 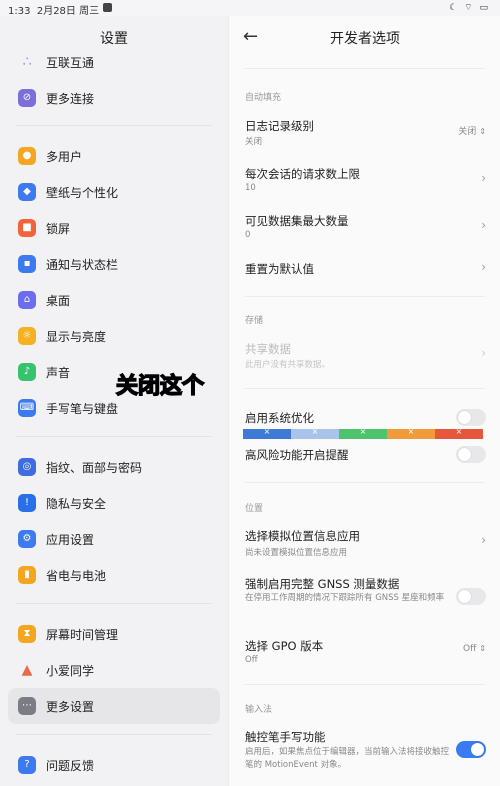 I want to click on sidebar-item-label: 通知与状态栏, so click(x=82, y=265).